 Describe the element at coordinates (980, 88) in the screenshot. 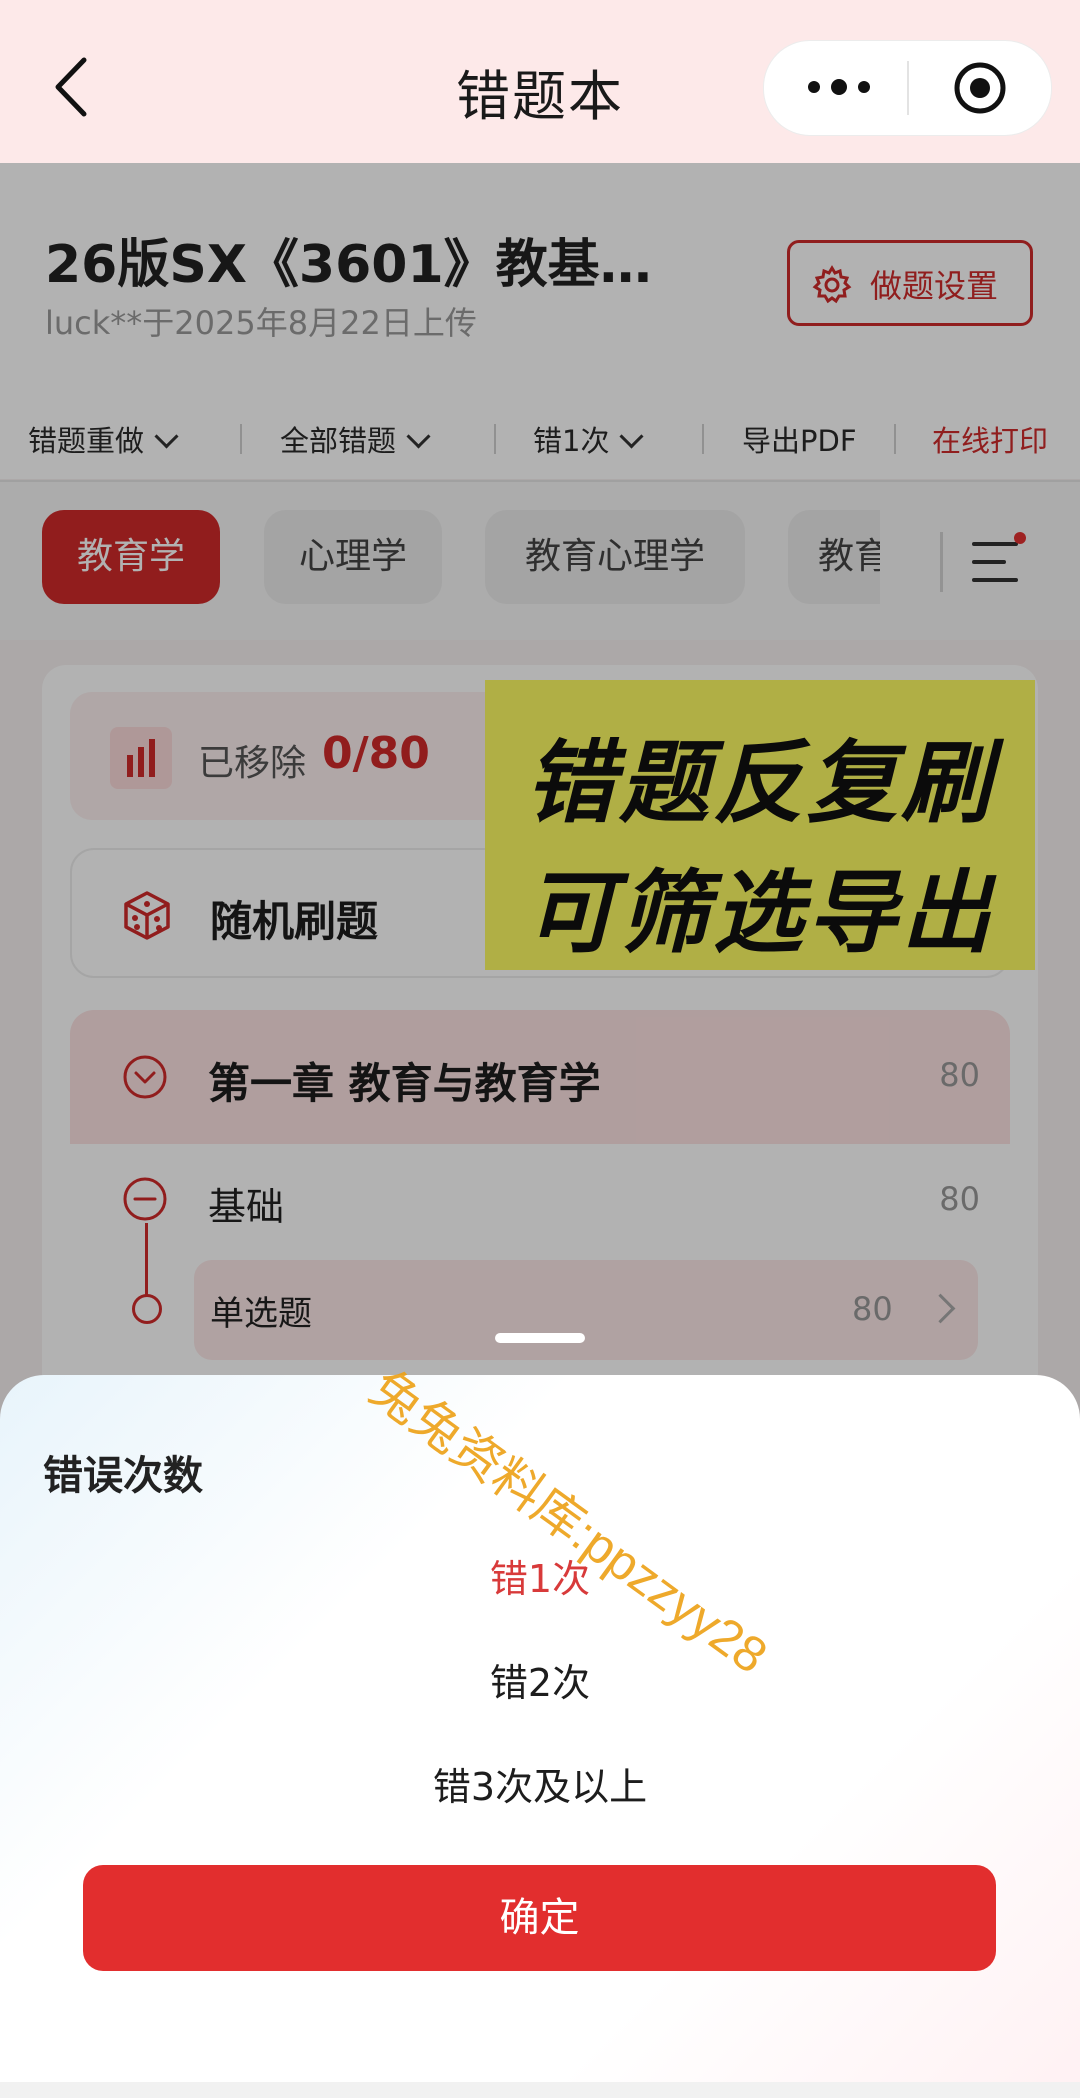

I see `close-target-icon` at that location.